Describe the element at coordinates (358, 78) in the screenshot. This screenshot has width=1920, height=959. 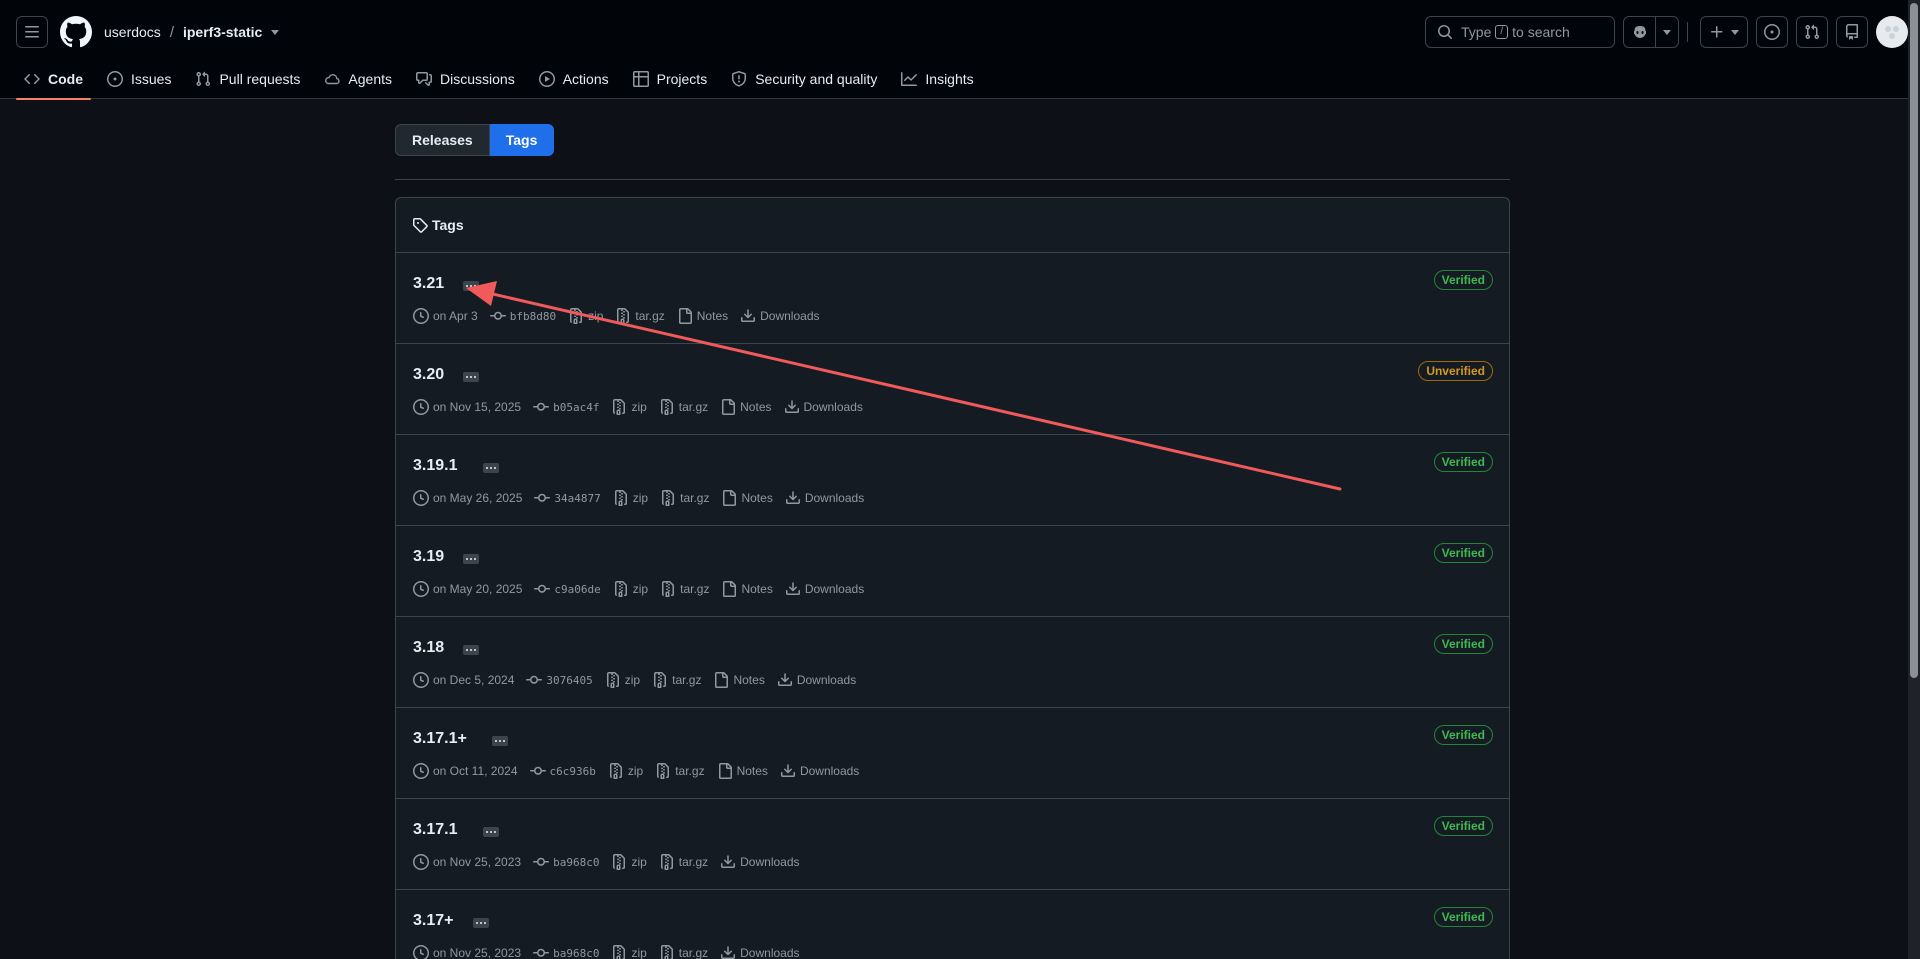
I see `tab-agents: Agents` at that location.